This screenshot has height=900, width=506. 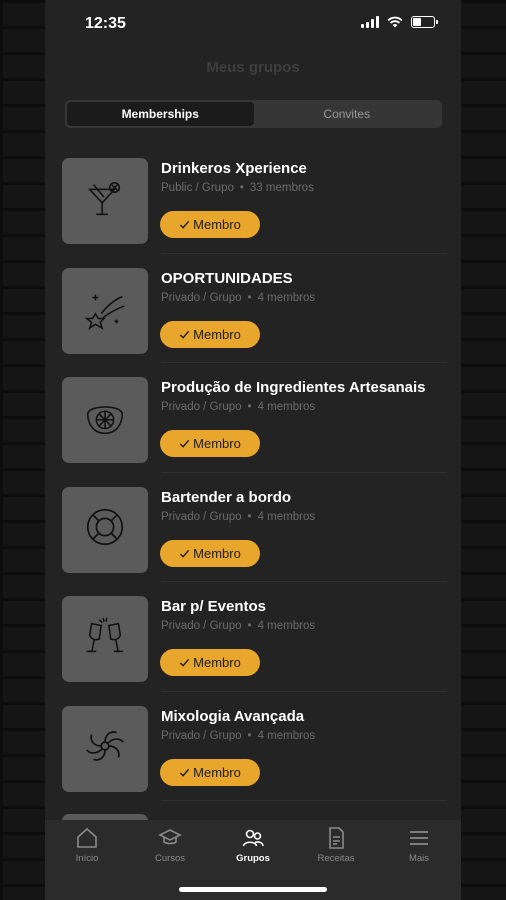 I want to click on cocktail-icon, so click(x=105, y=201).